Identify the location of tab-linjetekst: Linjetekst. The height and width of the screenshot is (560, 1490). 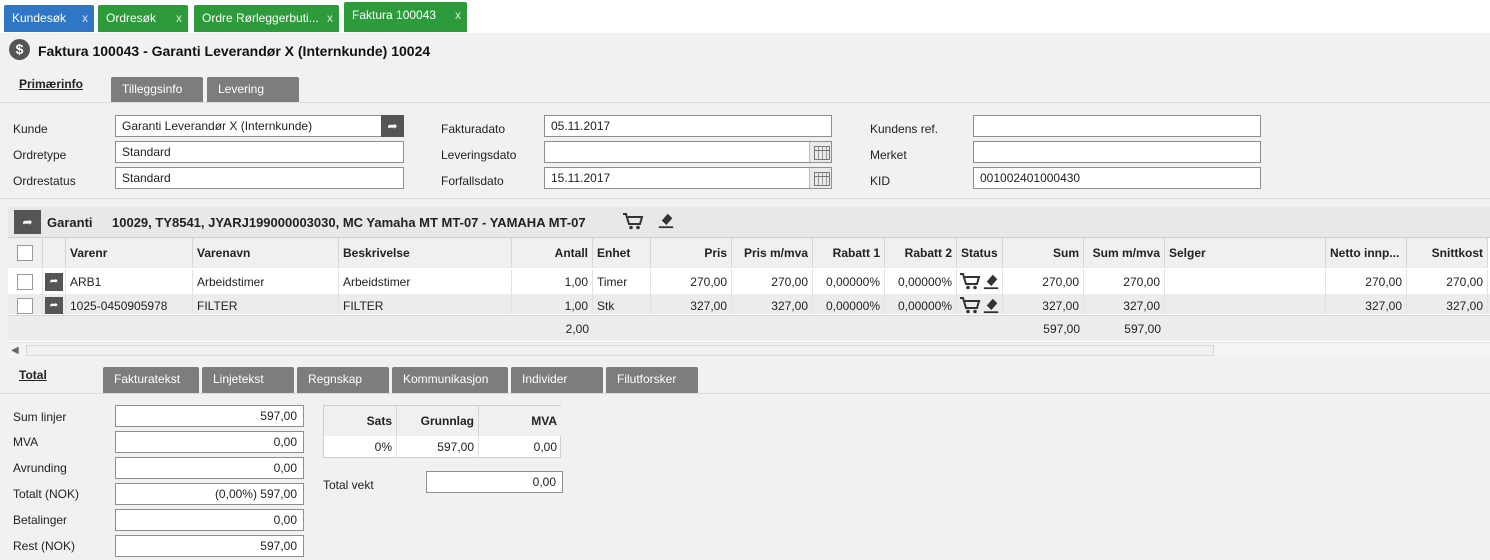
(248, 380).